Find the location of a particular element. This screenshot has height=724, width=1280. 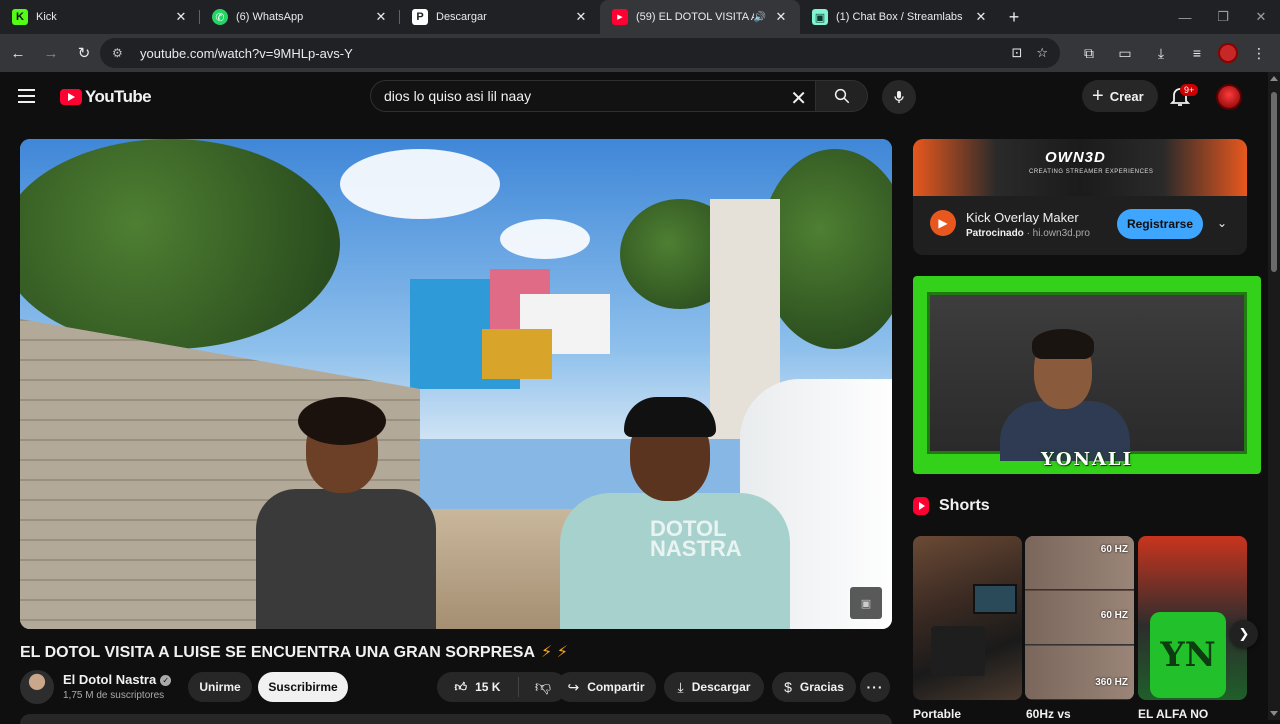

menu-hamburger-icon is located at coordinates (30, 96).